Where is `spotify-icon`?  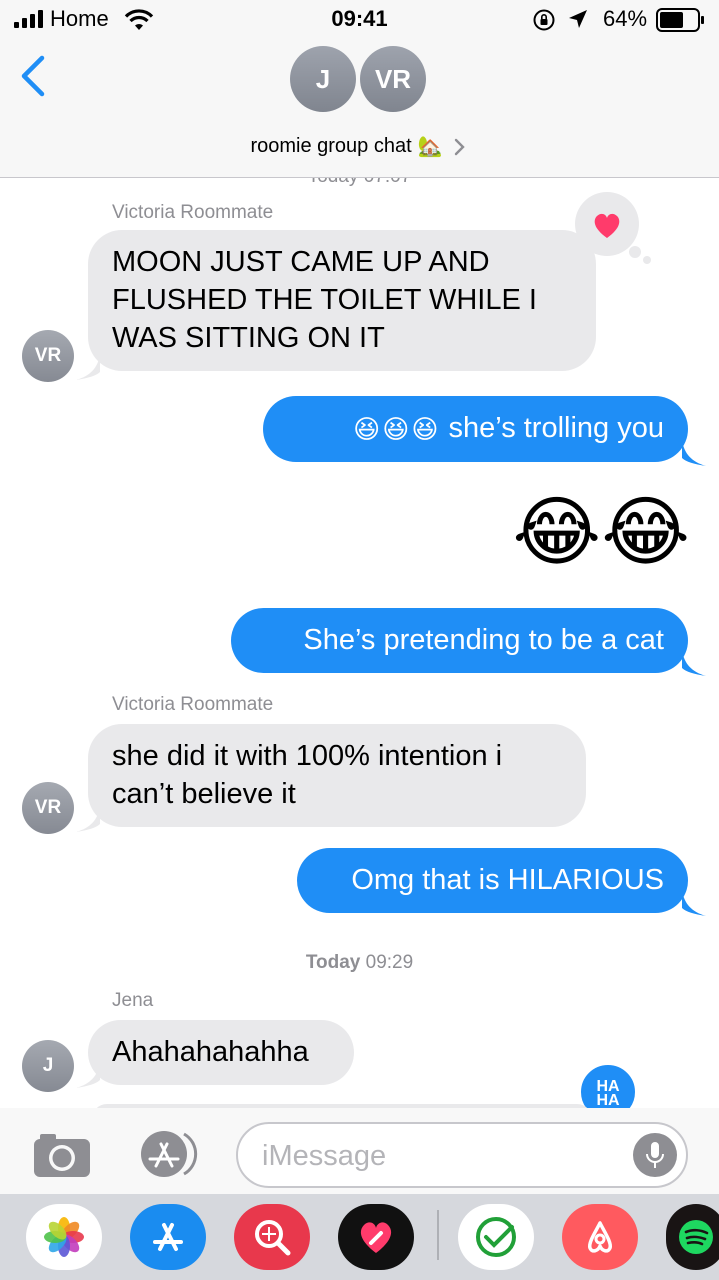 spotify-icon is located at coordinates (696, 1237).